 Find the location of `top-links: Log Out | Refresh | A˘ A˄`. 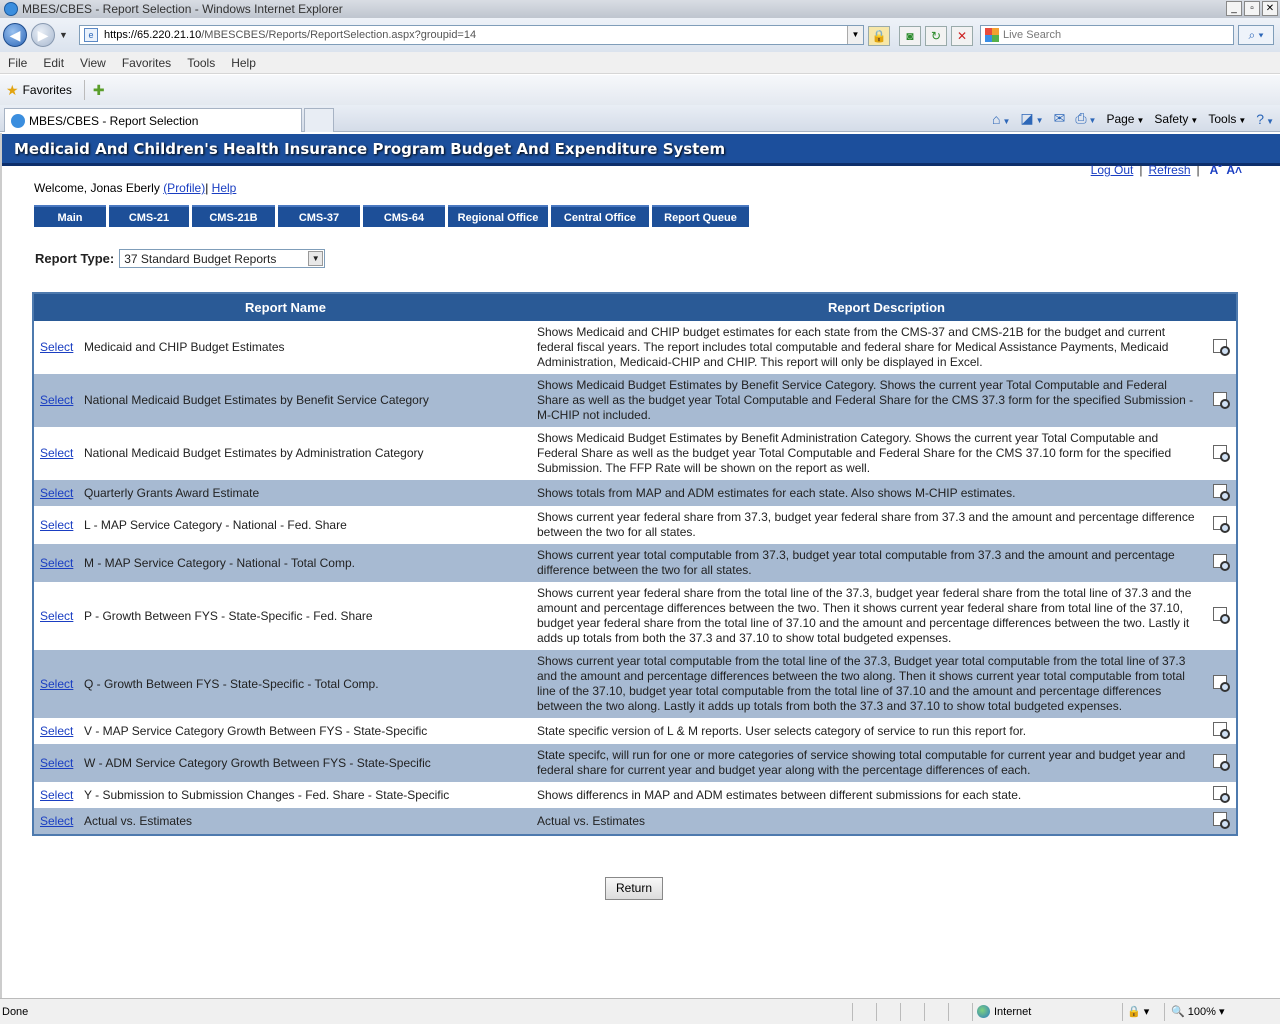

top-links: Log Out | Refresh | A˘ A˄ is located at coordinates (1166, 170).